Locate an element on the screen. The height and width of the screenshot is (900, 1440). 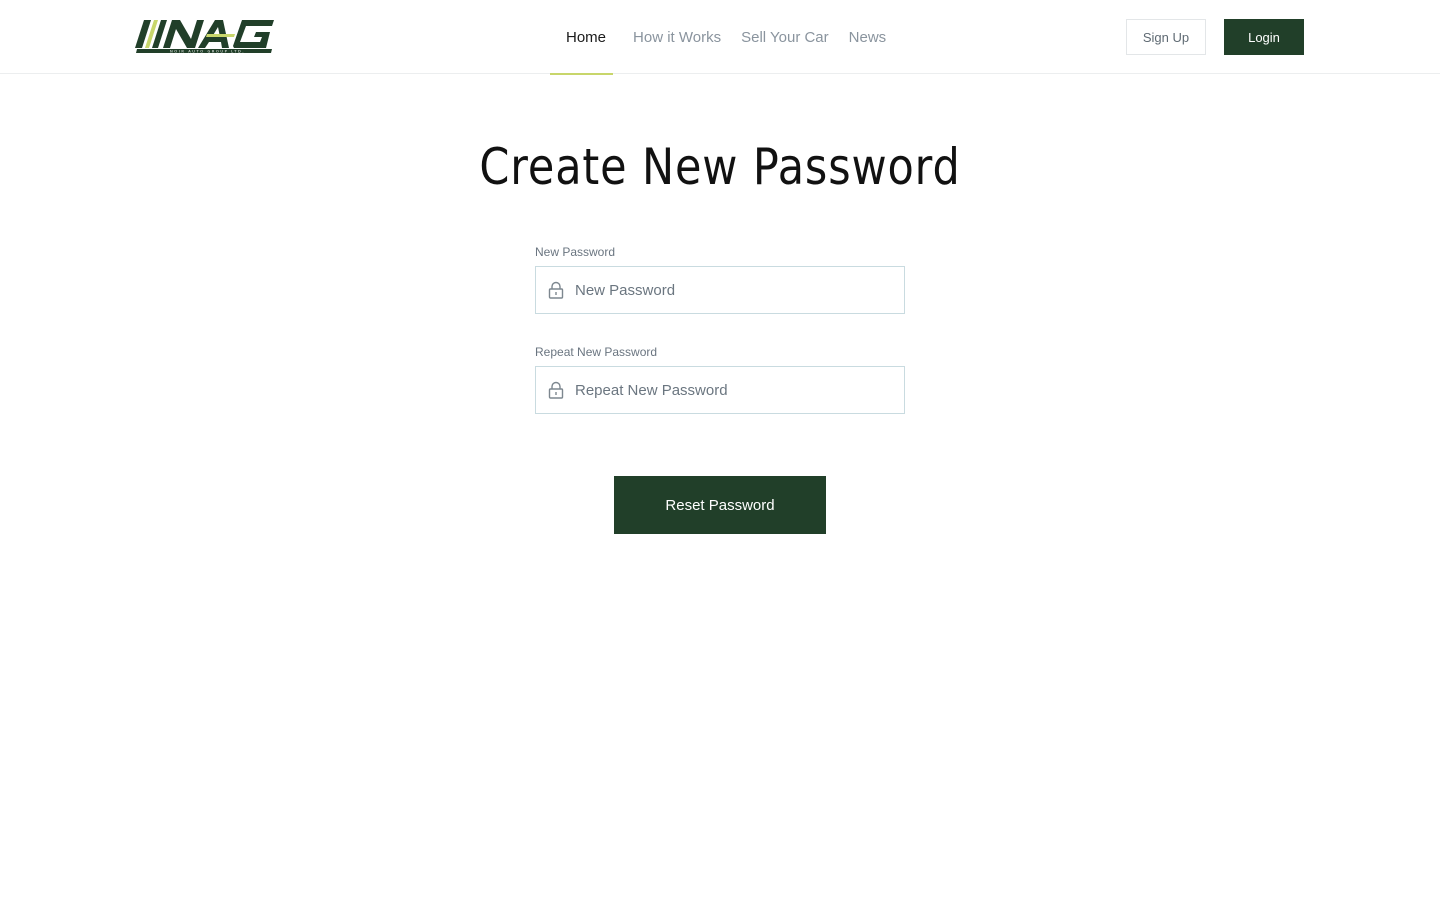
reset-password-button: Reset Password is located at coordinates (720, 505).